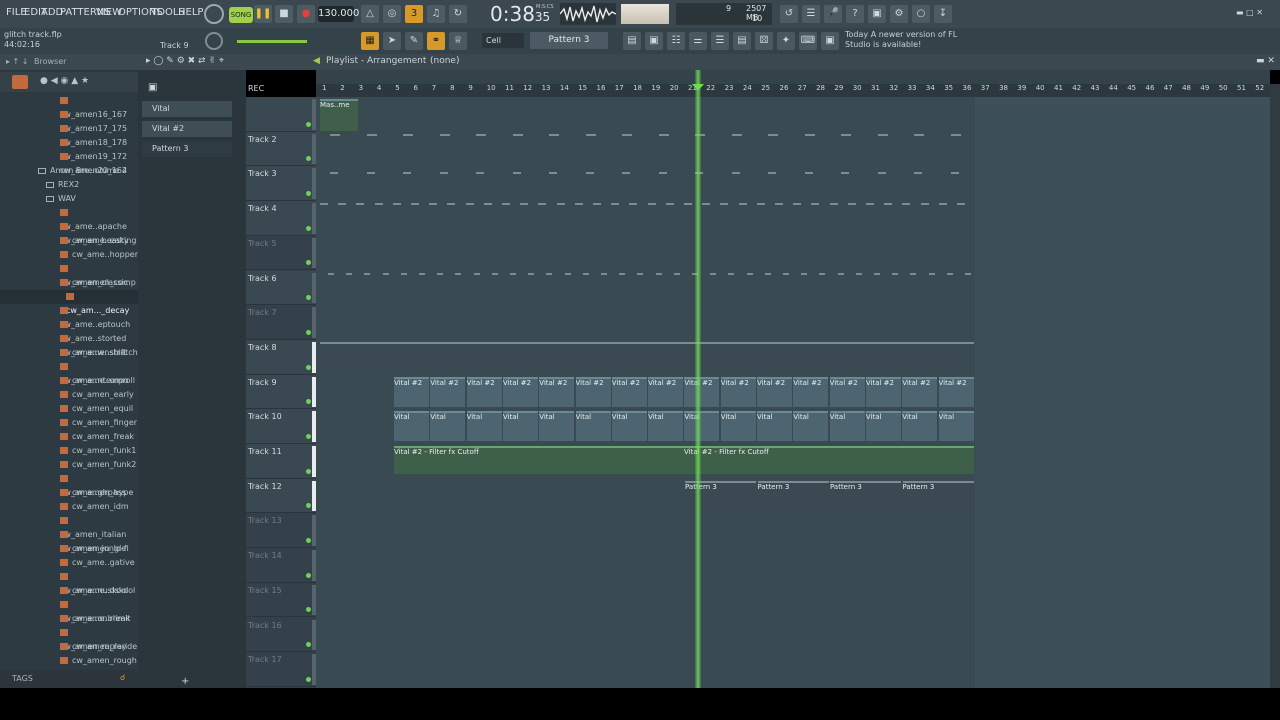 The height and width of the screenshot is (720, 1280). What do you see at coordinates (458, 41) in the screenshot?
I see `stamp-icon: ♕` at bounding box center [458, 41].